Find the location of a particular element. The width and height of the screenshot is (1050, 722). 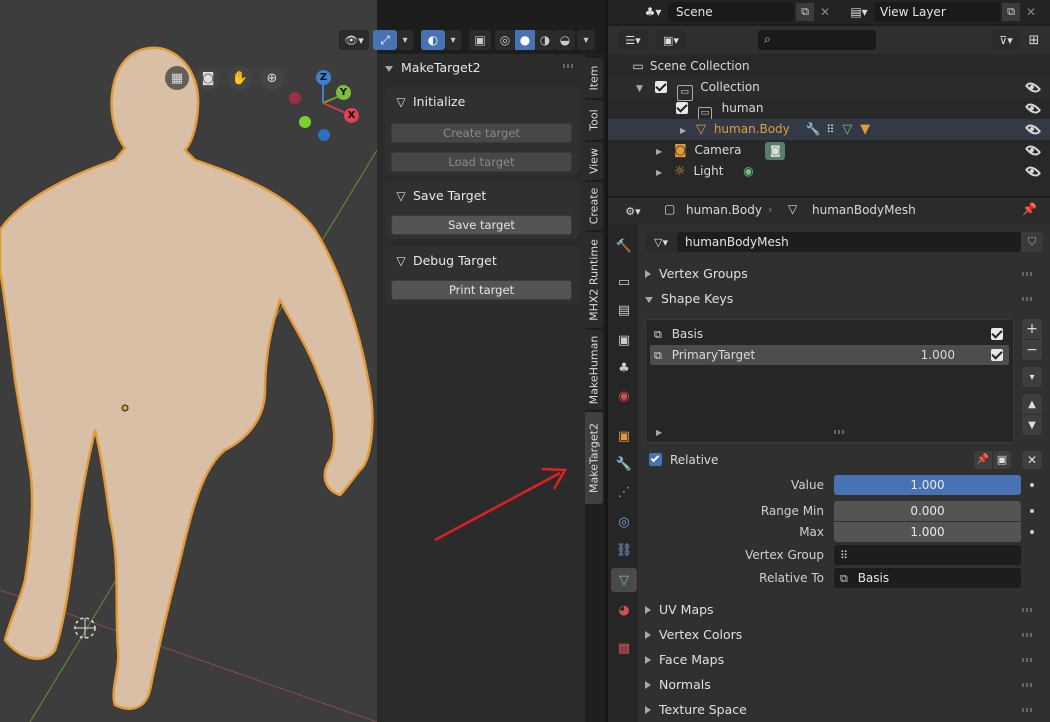

shape-key-pin-icon: 📌 is located at coordinates (983, 460).